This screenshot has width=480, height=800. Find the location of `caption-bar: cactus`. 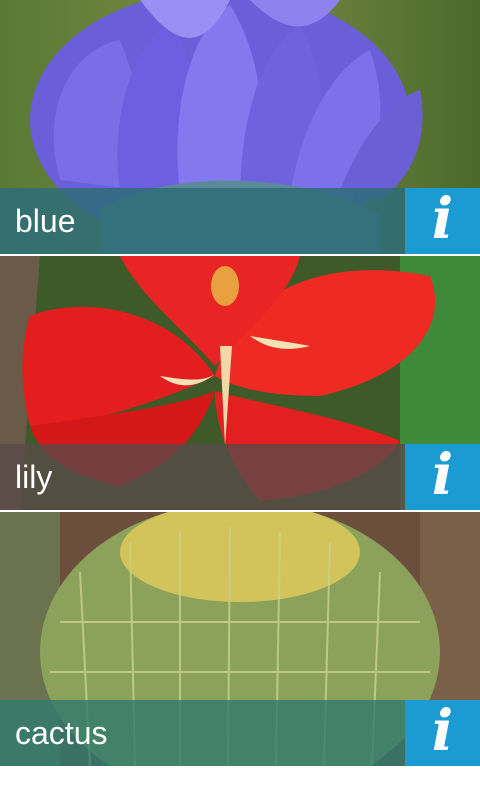

caption-bar: cactus is located at coordinates (202, 733).